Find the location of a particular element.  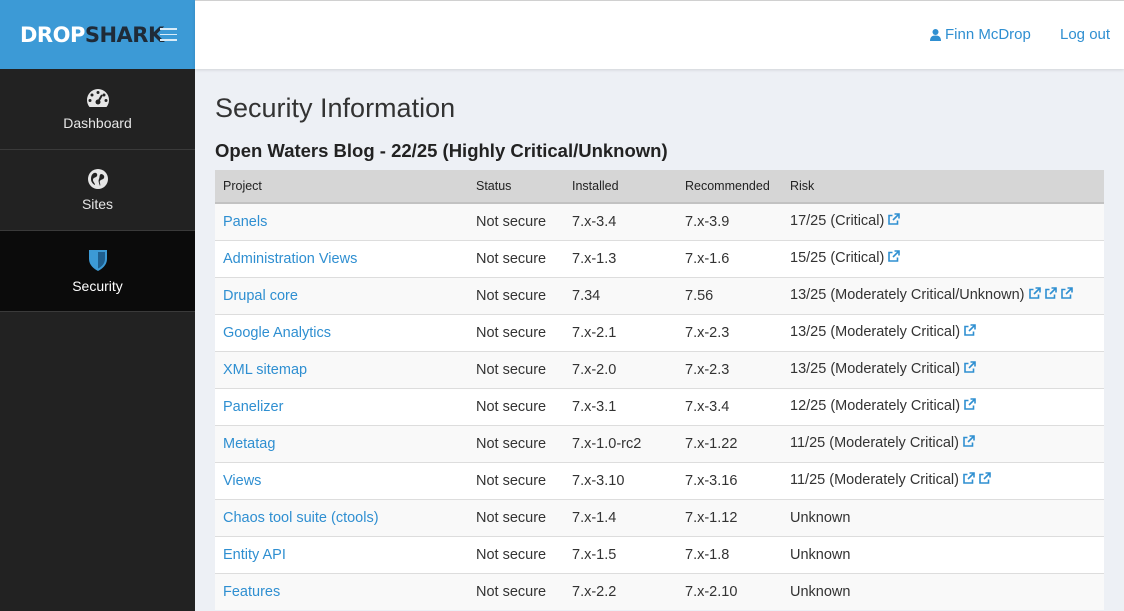

recommended-version-cell: 7.x-3.4 is located at coordinates (729, 406).